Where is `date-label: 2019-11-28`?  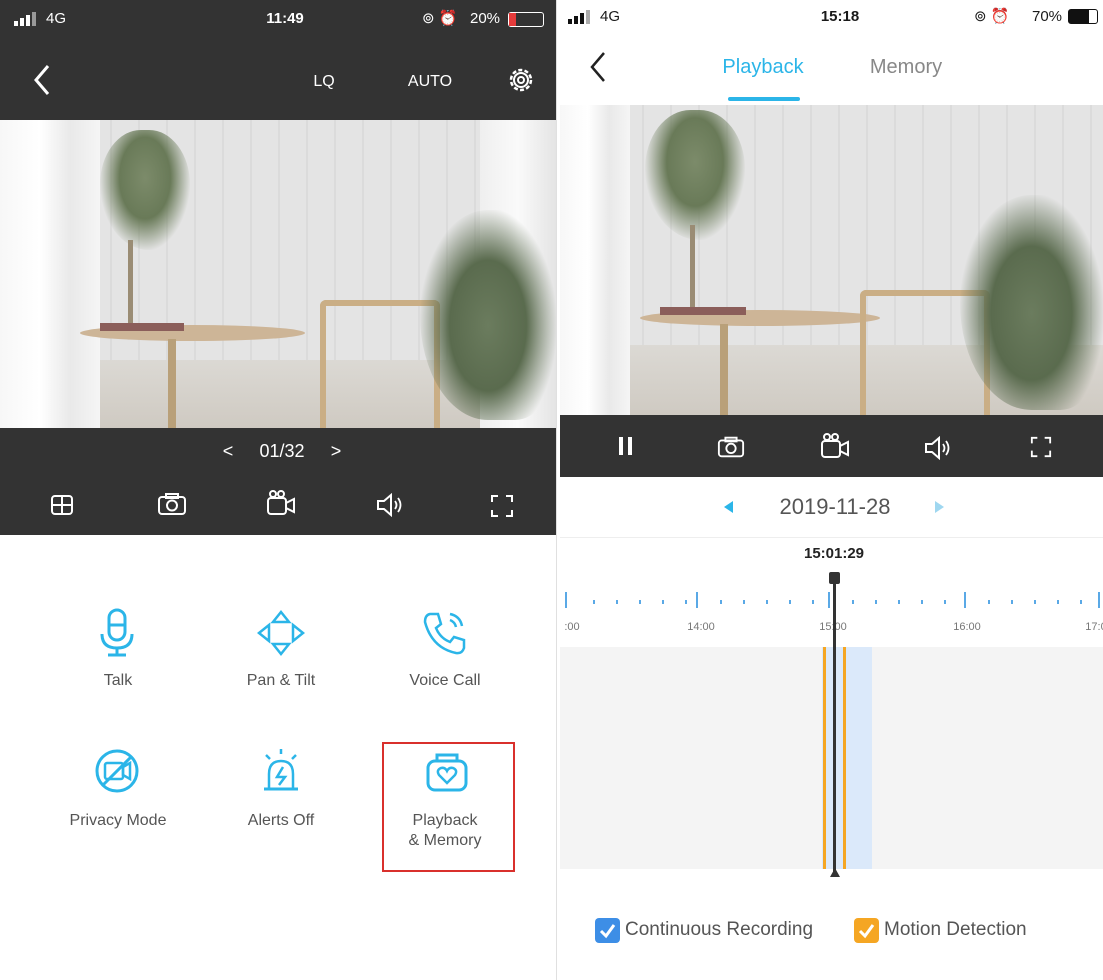
date-label: 2019-11-28 is located at coordinates (835, 506).